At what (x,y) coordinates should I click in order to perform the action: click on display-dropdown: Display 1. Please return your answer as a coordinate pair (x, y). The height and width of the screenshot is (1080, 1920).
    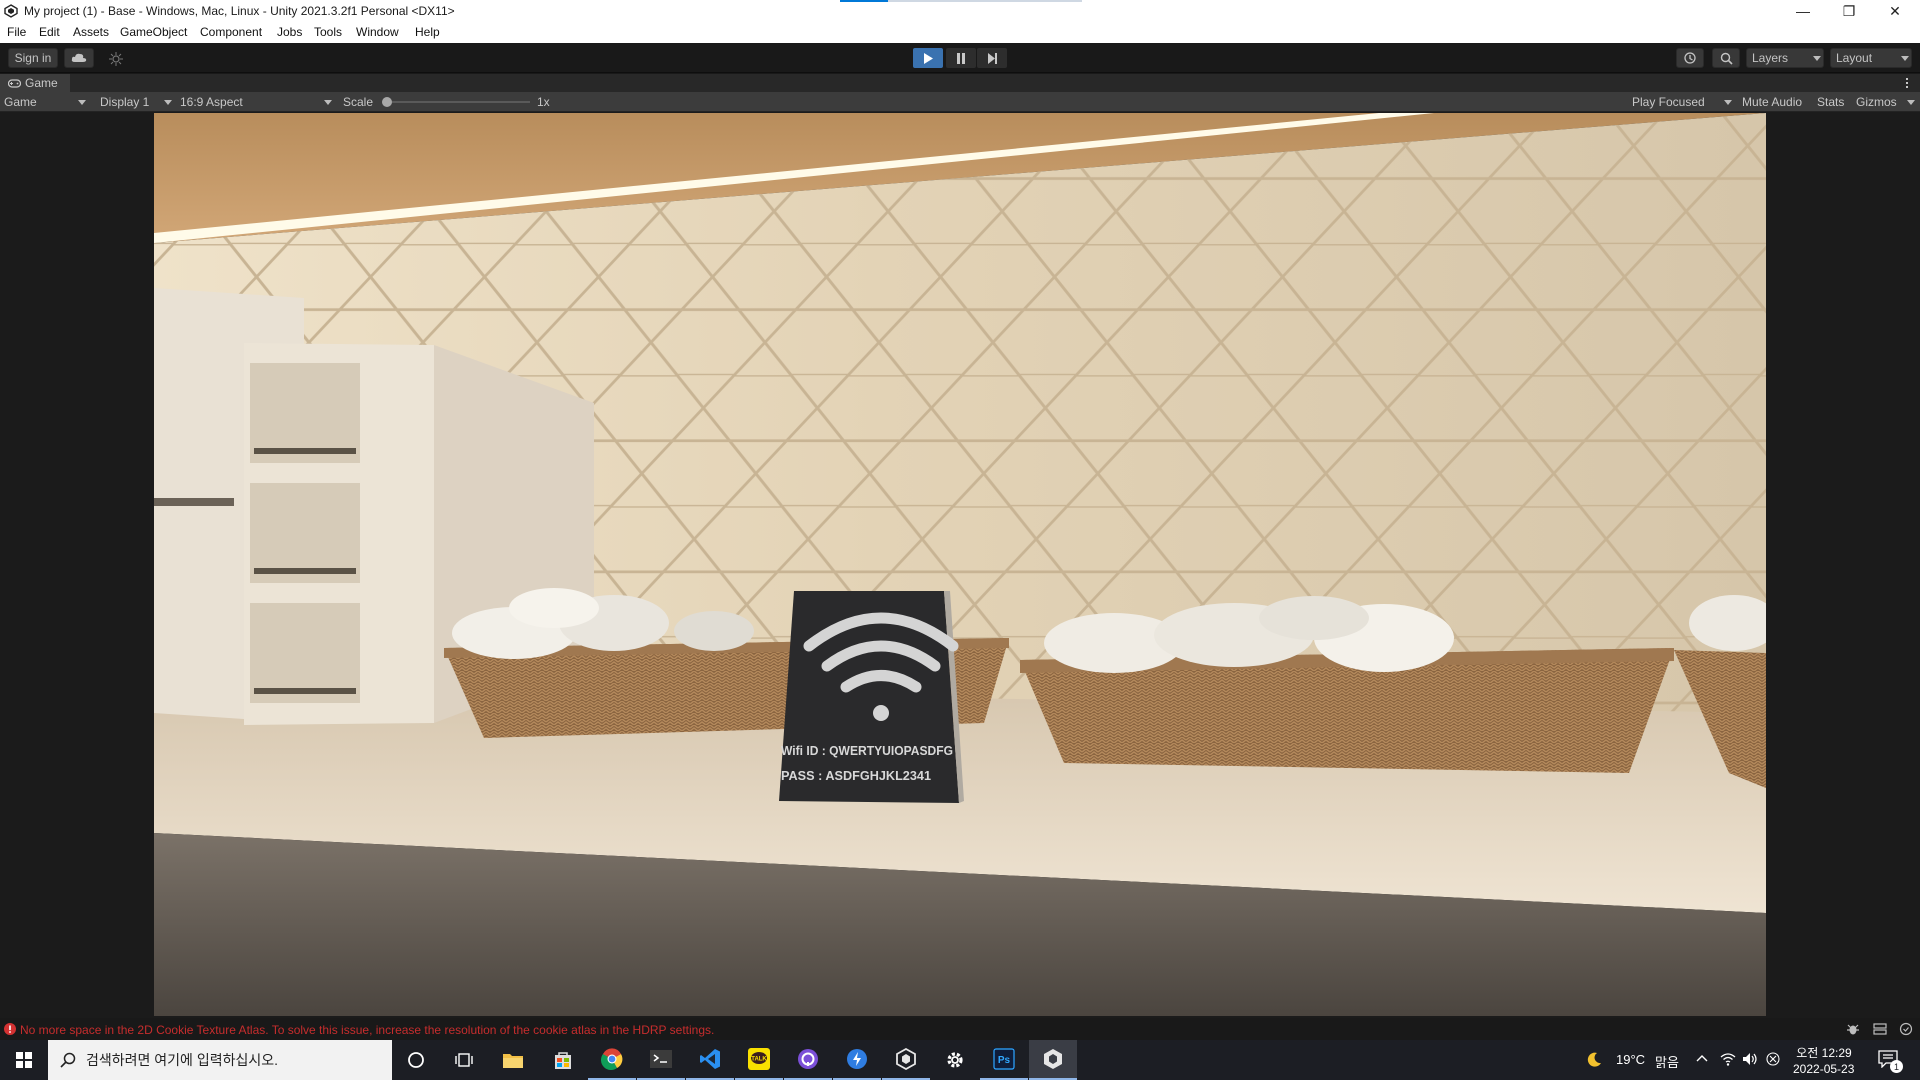
    Looking at the image, I should click on (124, 102).